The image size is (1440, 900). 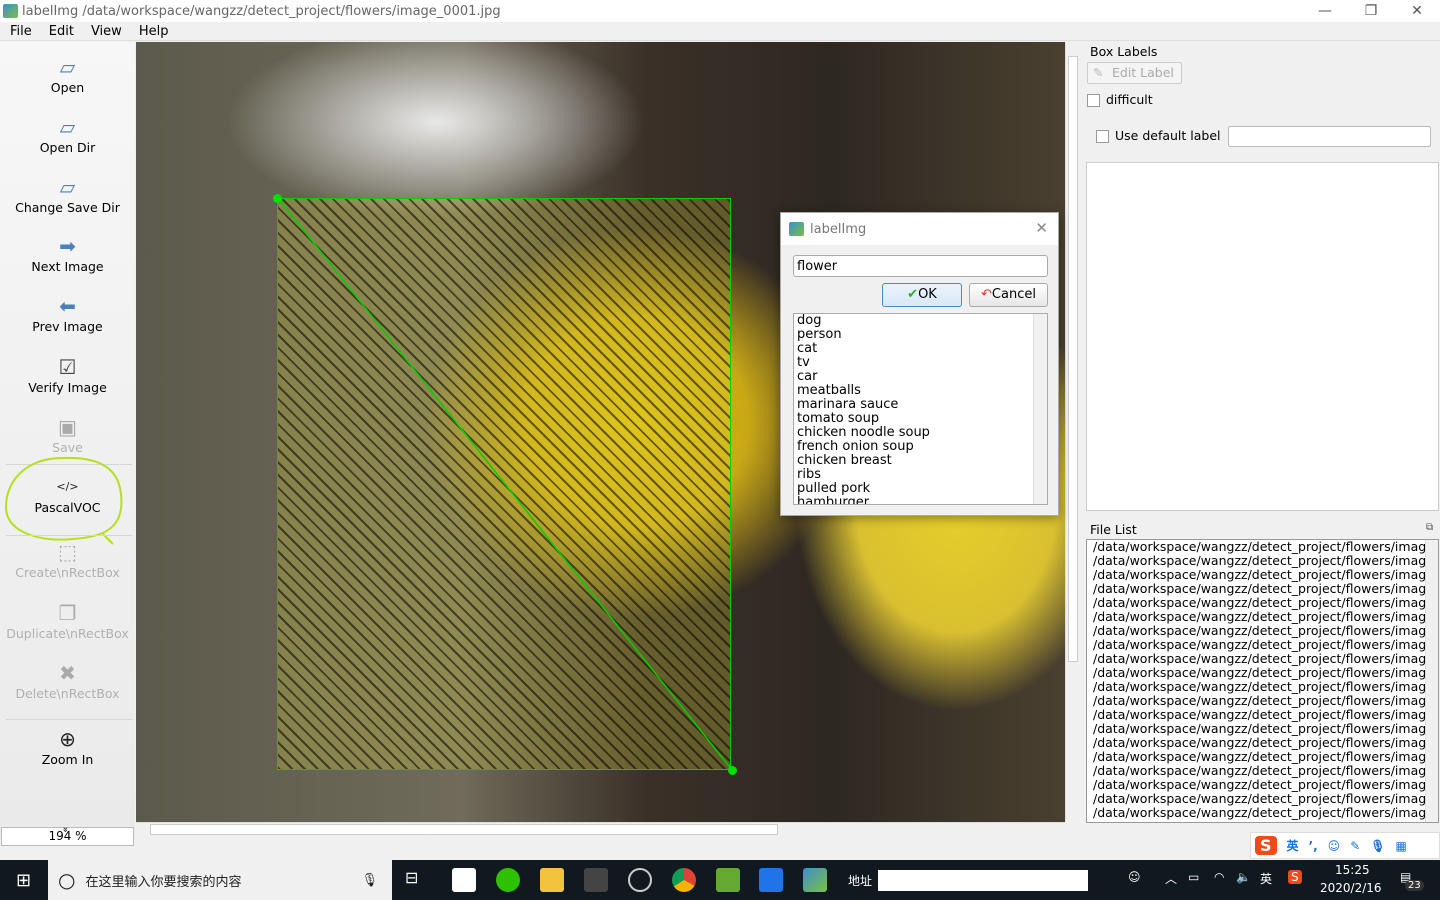 What do you see at coordinates (1293, 845) in the screenshot?
I see `ime-language: 英` at bounding box center [1293, 845].